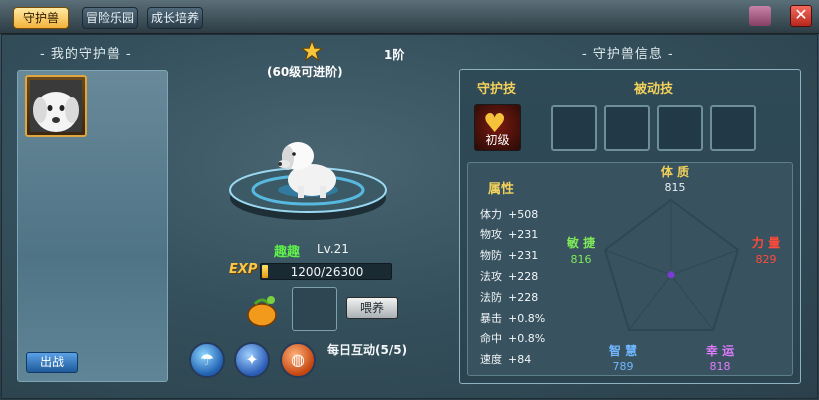 The height and width of the screenshot is (400, 819). Describe the element at coordinates (675, 172) in the screenshot. I see `radar-constitution-label: 体 质` at that location.